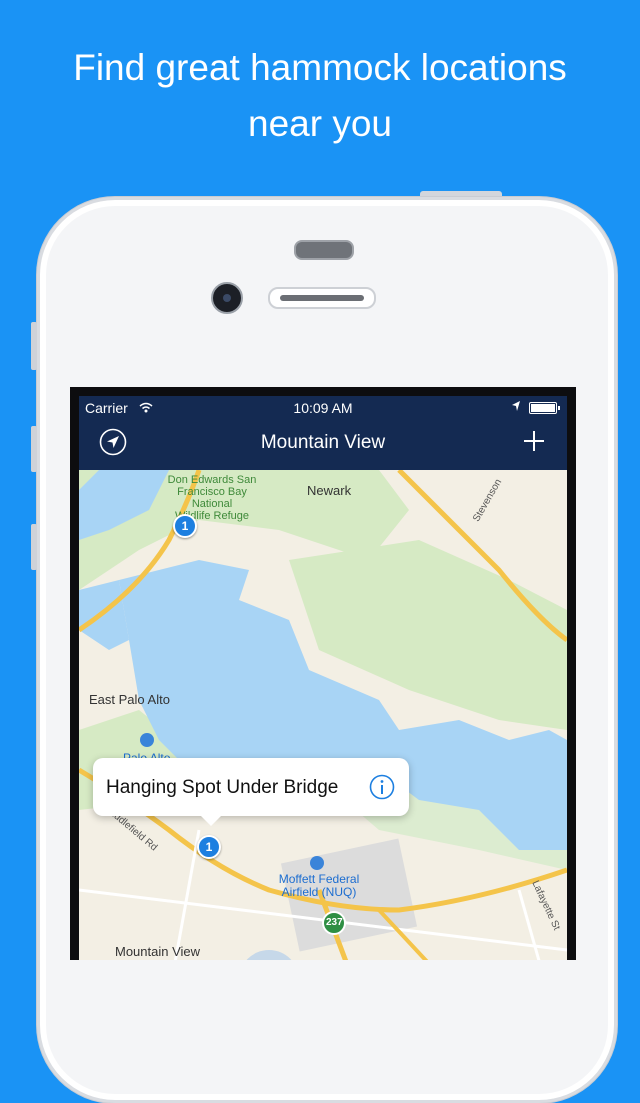 The image size is (640, 1103). Describe the element at coordinates (322, 298) in the screenshot. I see `phone-earpiece` at that location.